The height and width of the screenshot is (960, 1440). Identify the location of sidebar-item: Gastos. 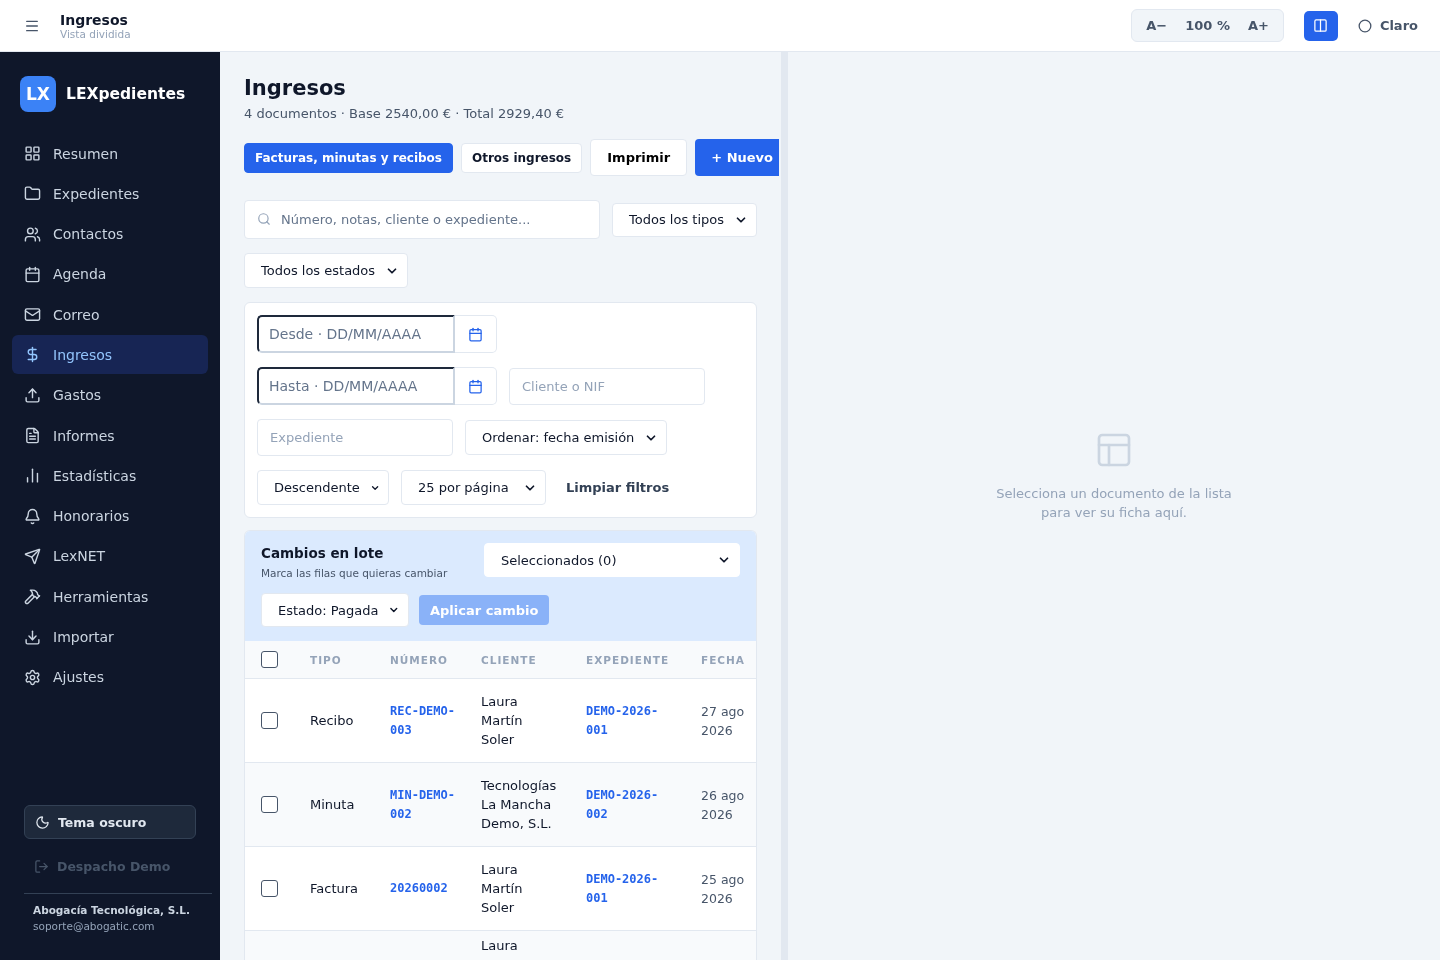
(110, 395).